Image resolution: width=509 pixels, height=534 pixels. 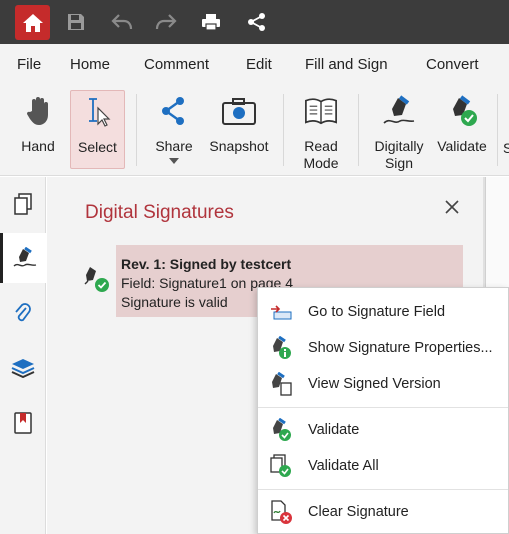 I want to click on menu-comment: Comment, so click(x=176, y=64).